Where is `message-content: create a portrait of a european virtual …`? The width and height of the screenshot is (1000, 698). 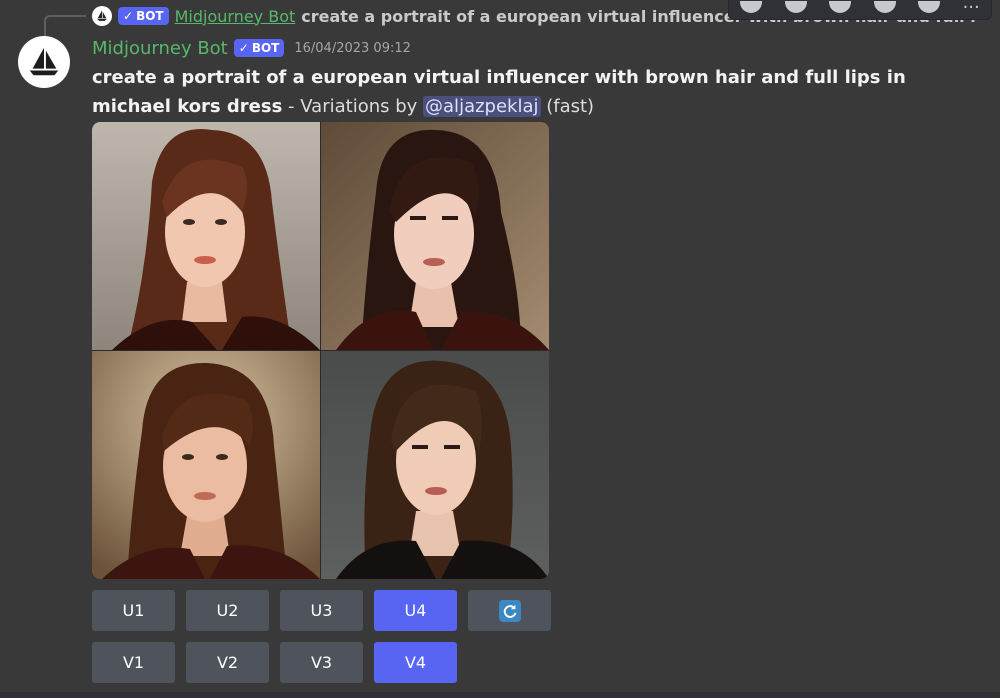
message-content: create a portrait of a european virtual … is located at coordinates (512, 92).